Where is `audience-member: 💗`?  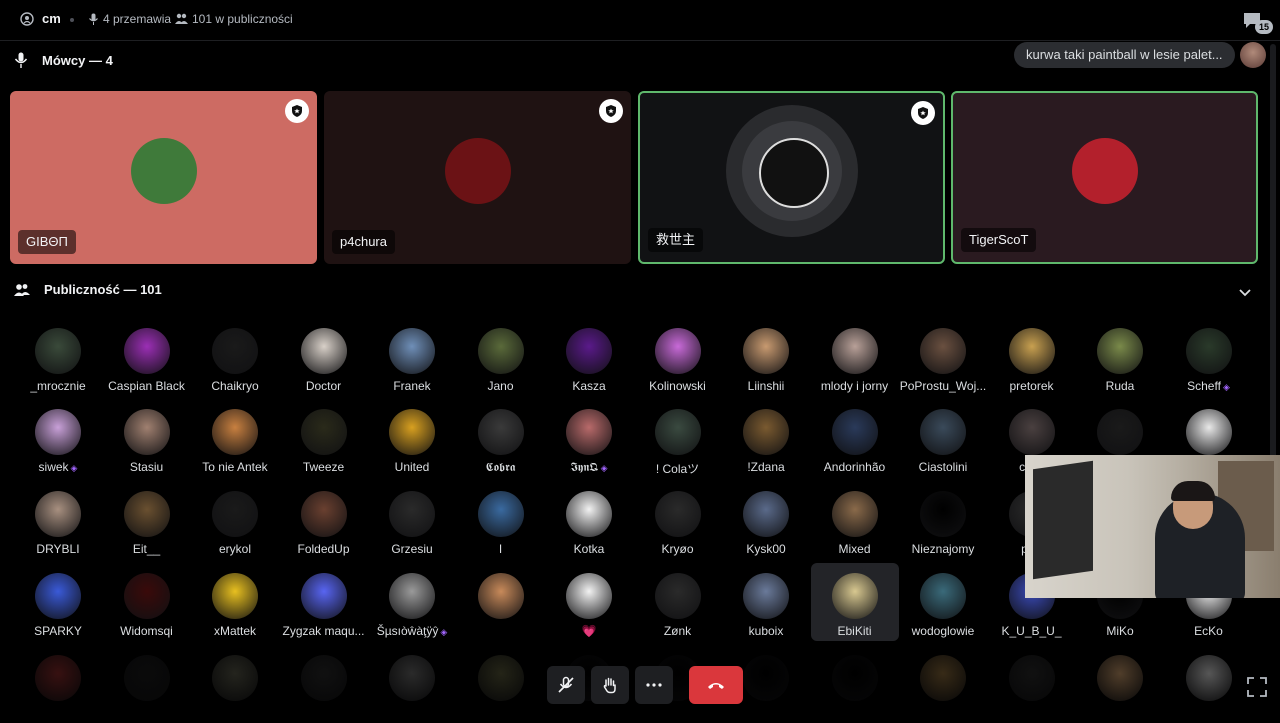
audience-member: 💗 is located at coordinates (589, 602).